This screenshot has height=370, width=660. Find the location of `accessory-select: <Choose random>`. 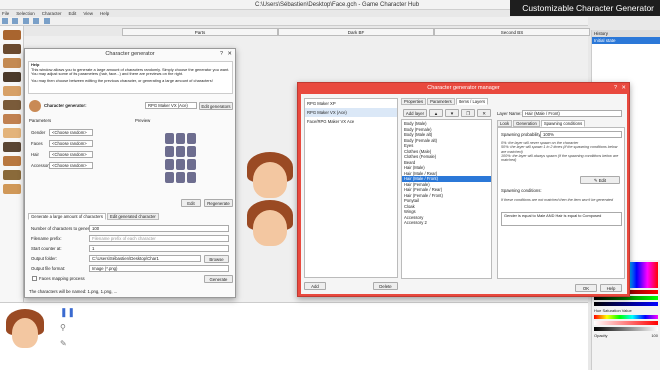

accessory-select: <Choose random> is located at coordinates (71, 165).